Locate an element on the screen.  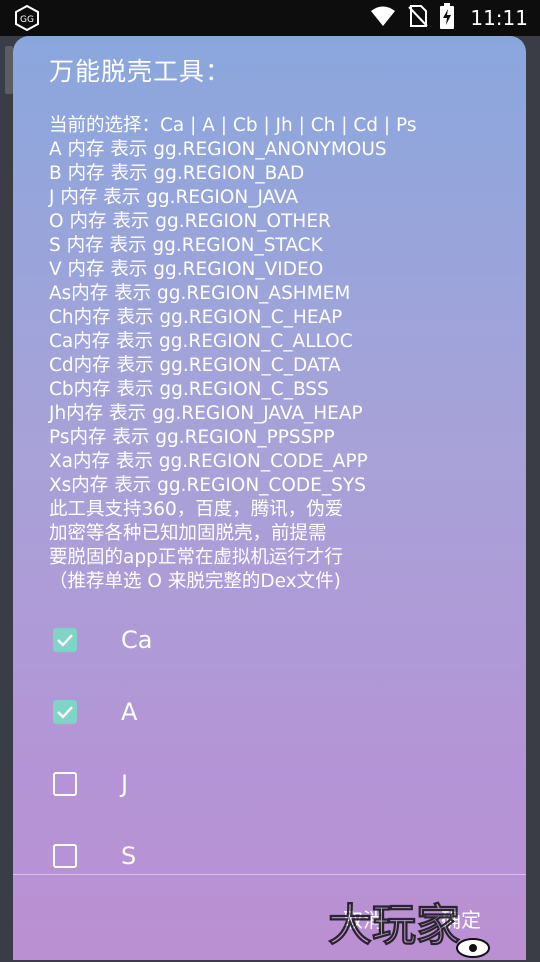
dialog-title: 万能脱壳工具： is located at coordinates (140, 71).